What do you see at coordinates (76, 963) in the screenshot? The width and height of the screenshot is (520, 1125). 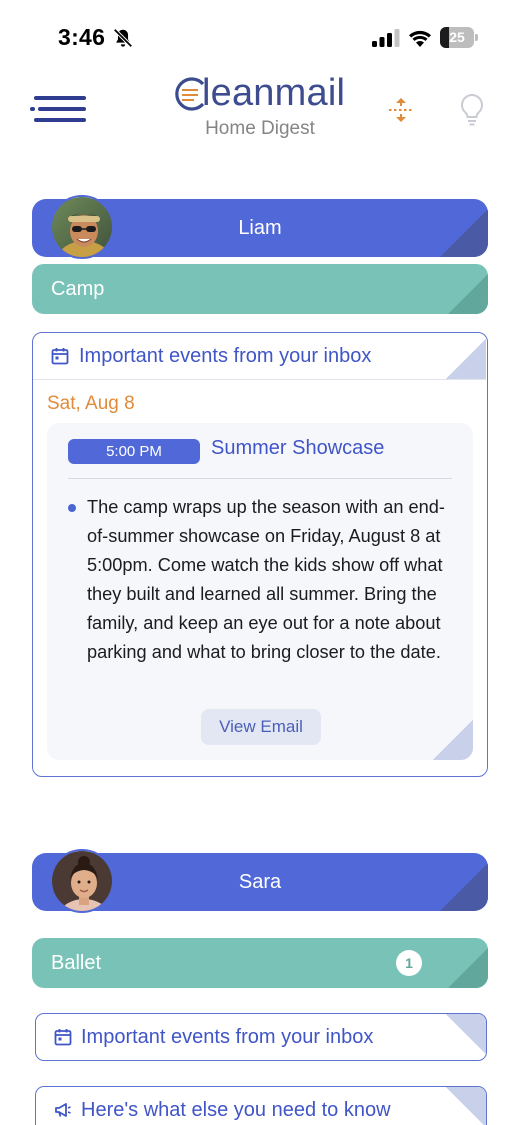 I see `category-label: Ballet` at bounding box center [76, 963].